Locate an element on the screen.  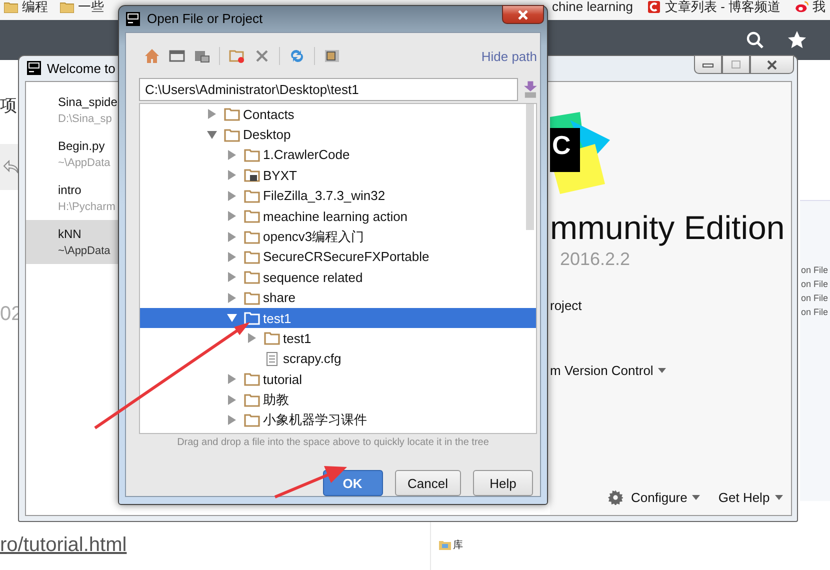
tree-row: SecureCRSecureFXPortable is located at coordinates (338, 257).